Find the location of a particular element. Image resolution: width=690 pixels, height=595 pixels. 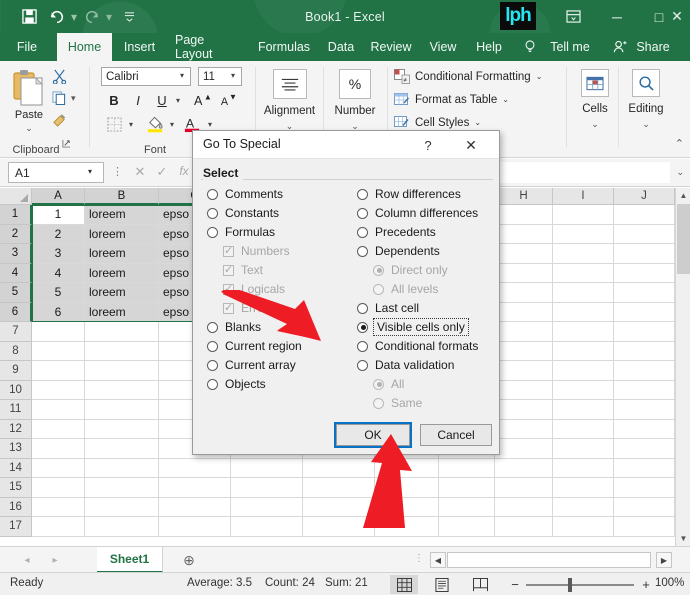

view-page-layout-icon is located at coordinates (442, 584).